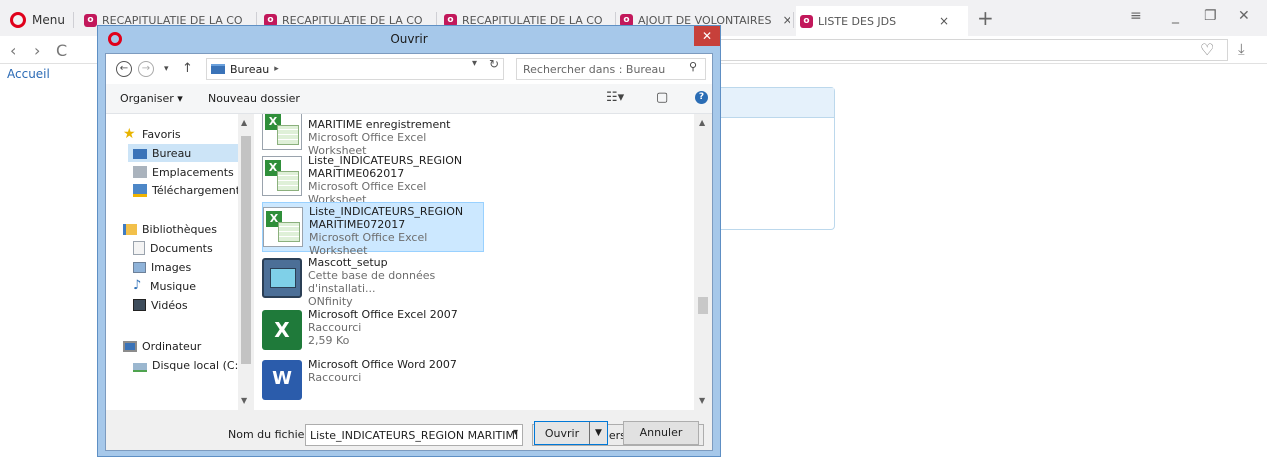  Describe the element at coordinates (611, 69) in the screenshot. I see `search-input: Rechercher dans : Bureau` at that location.